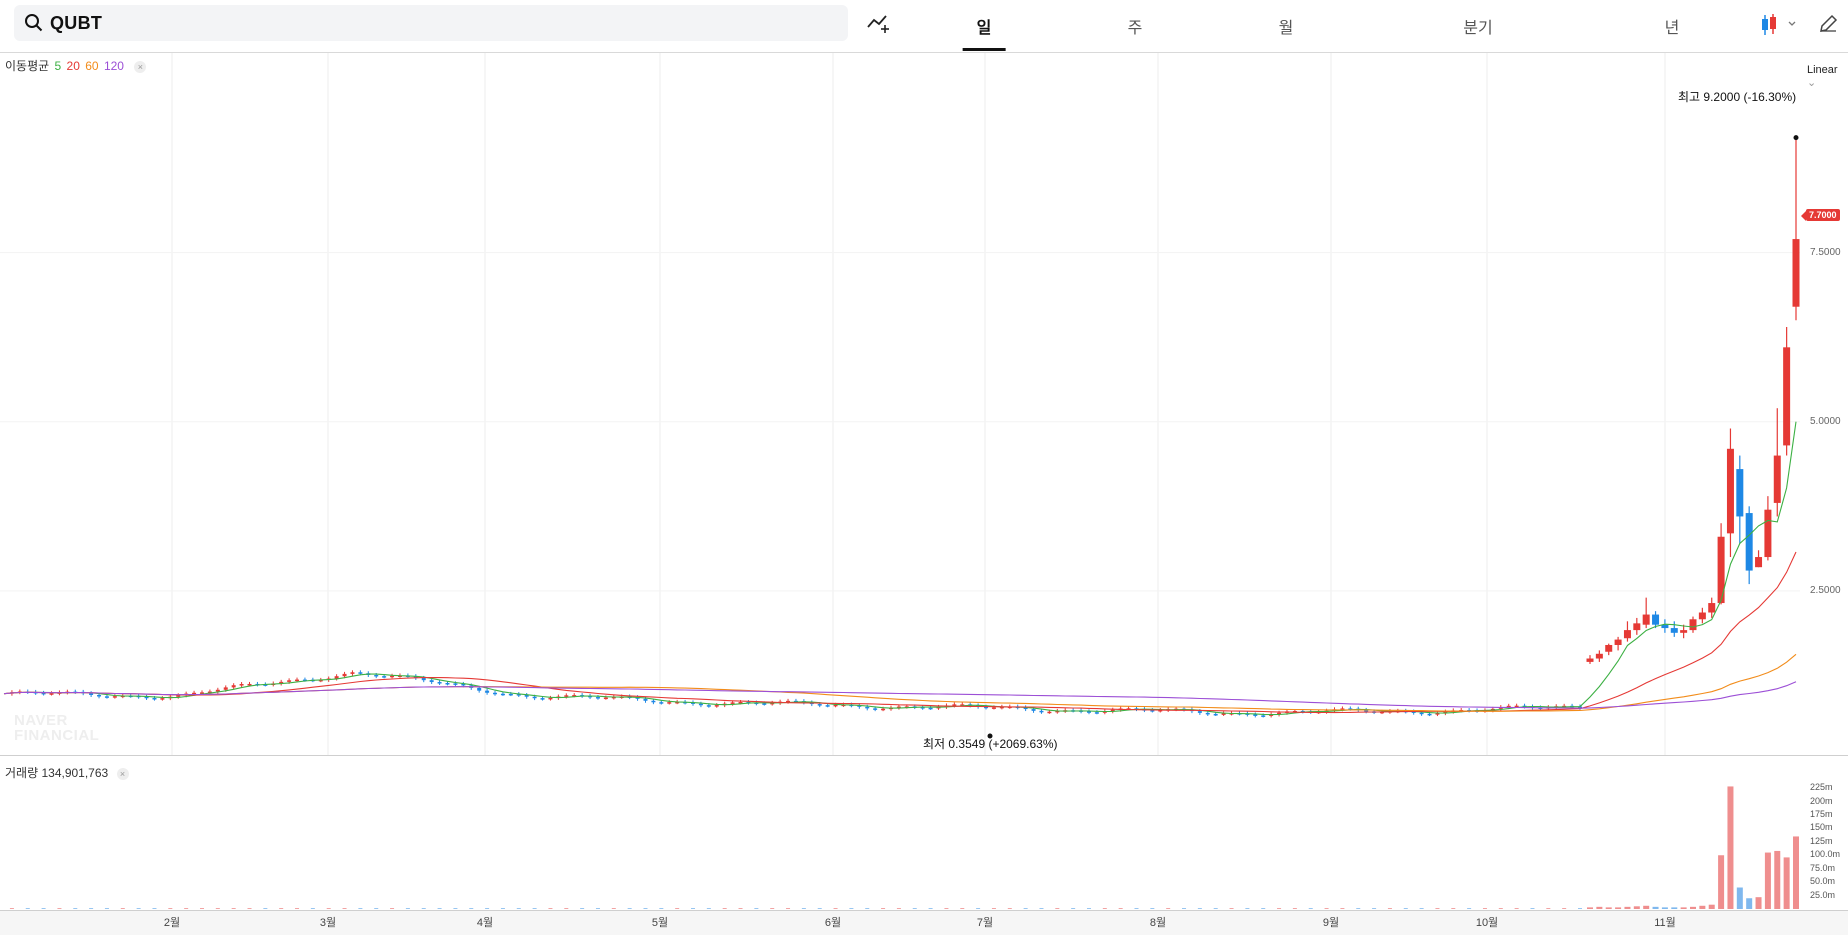 The image size is (1848, 935). Describe the element at coordinates (1477, 26) in the screenshot. I see `tab-quarter: 분기` at that location.